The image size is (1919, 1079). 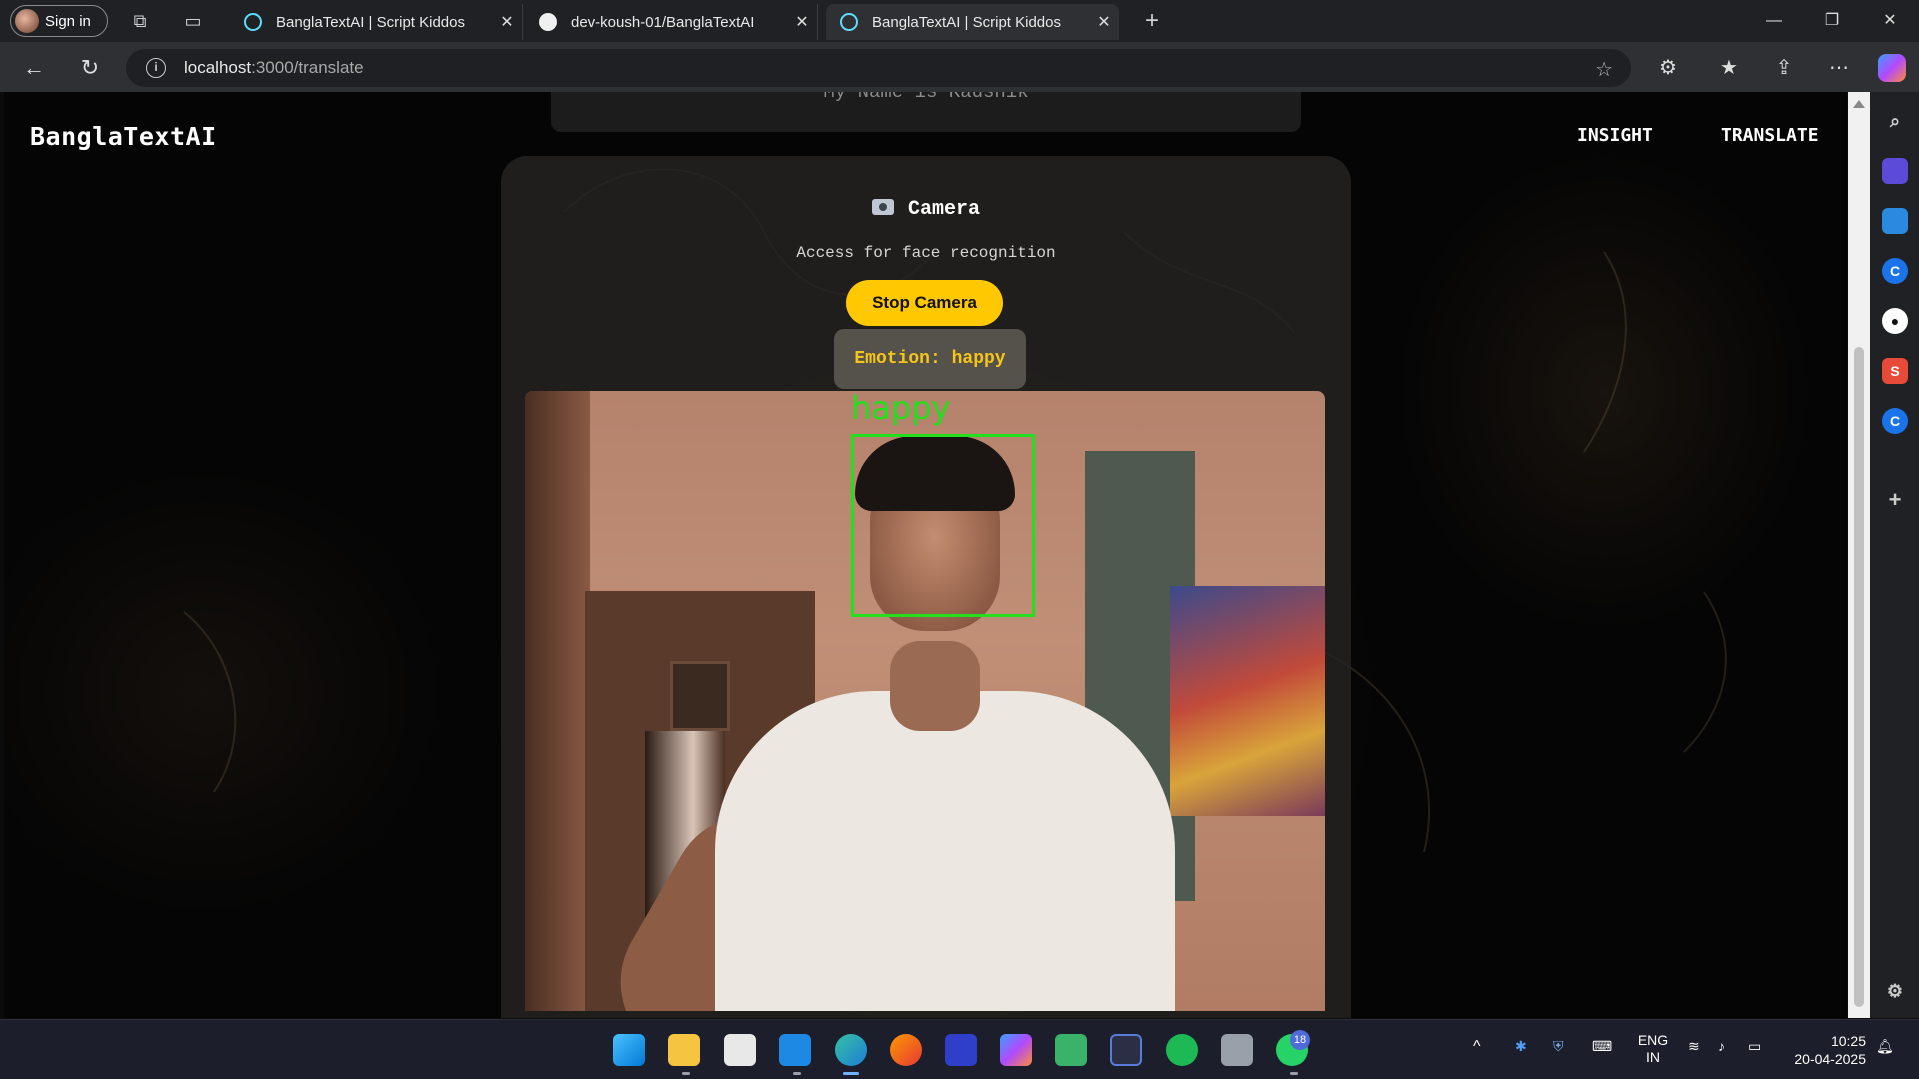 What do you see at coordinates (1615, 135) in the screenshot?
I see `nav-insight: INSIGHT` at bounding box center [1615, 135].